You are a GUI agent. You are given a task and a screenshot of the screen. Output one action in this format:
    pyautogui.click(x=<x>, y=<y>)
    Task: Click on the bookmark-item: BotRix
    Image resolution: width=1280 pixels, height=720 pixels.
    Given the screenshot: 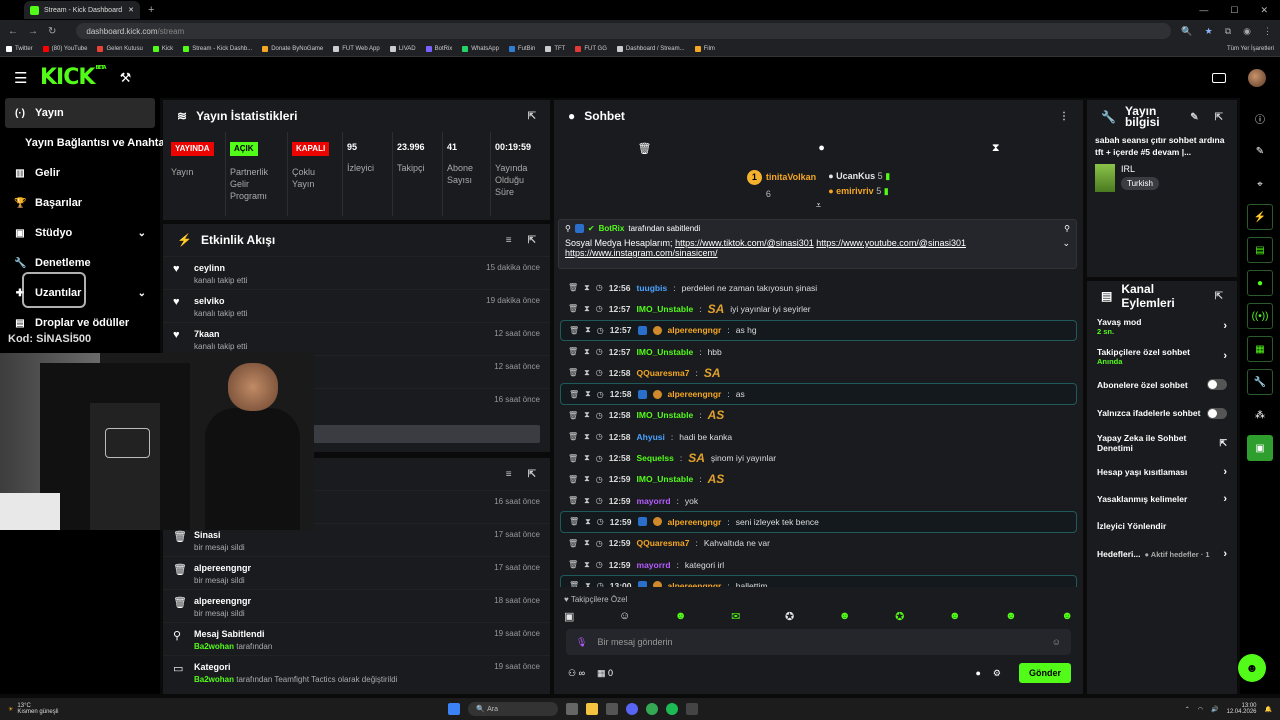 What is the action you would take?
    pyautogui.click(x=438, y=49)
    